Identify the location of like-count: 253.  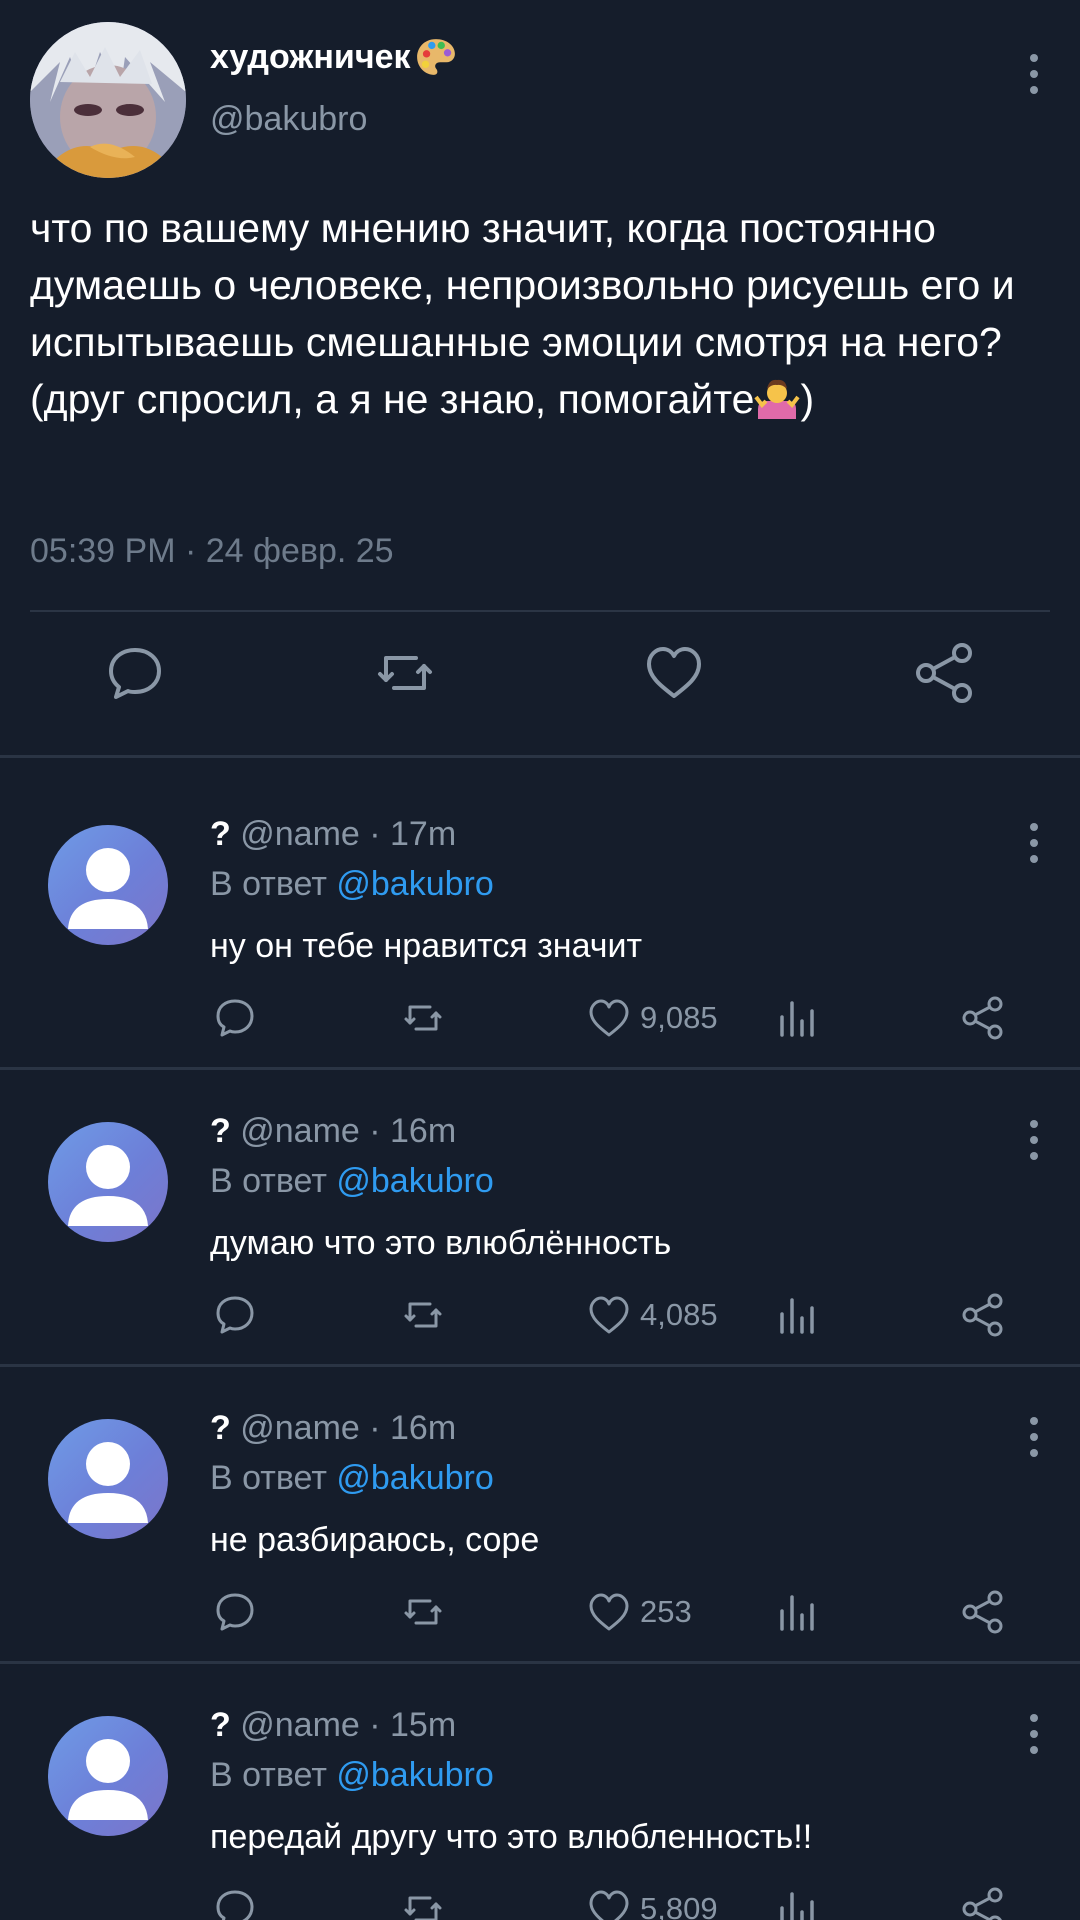
(666, 1611).